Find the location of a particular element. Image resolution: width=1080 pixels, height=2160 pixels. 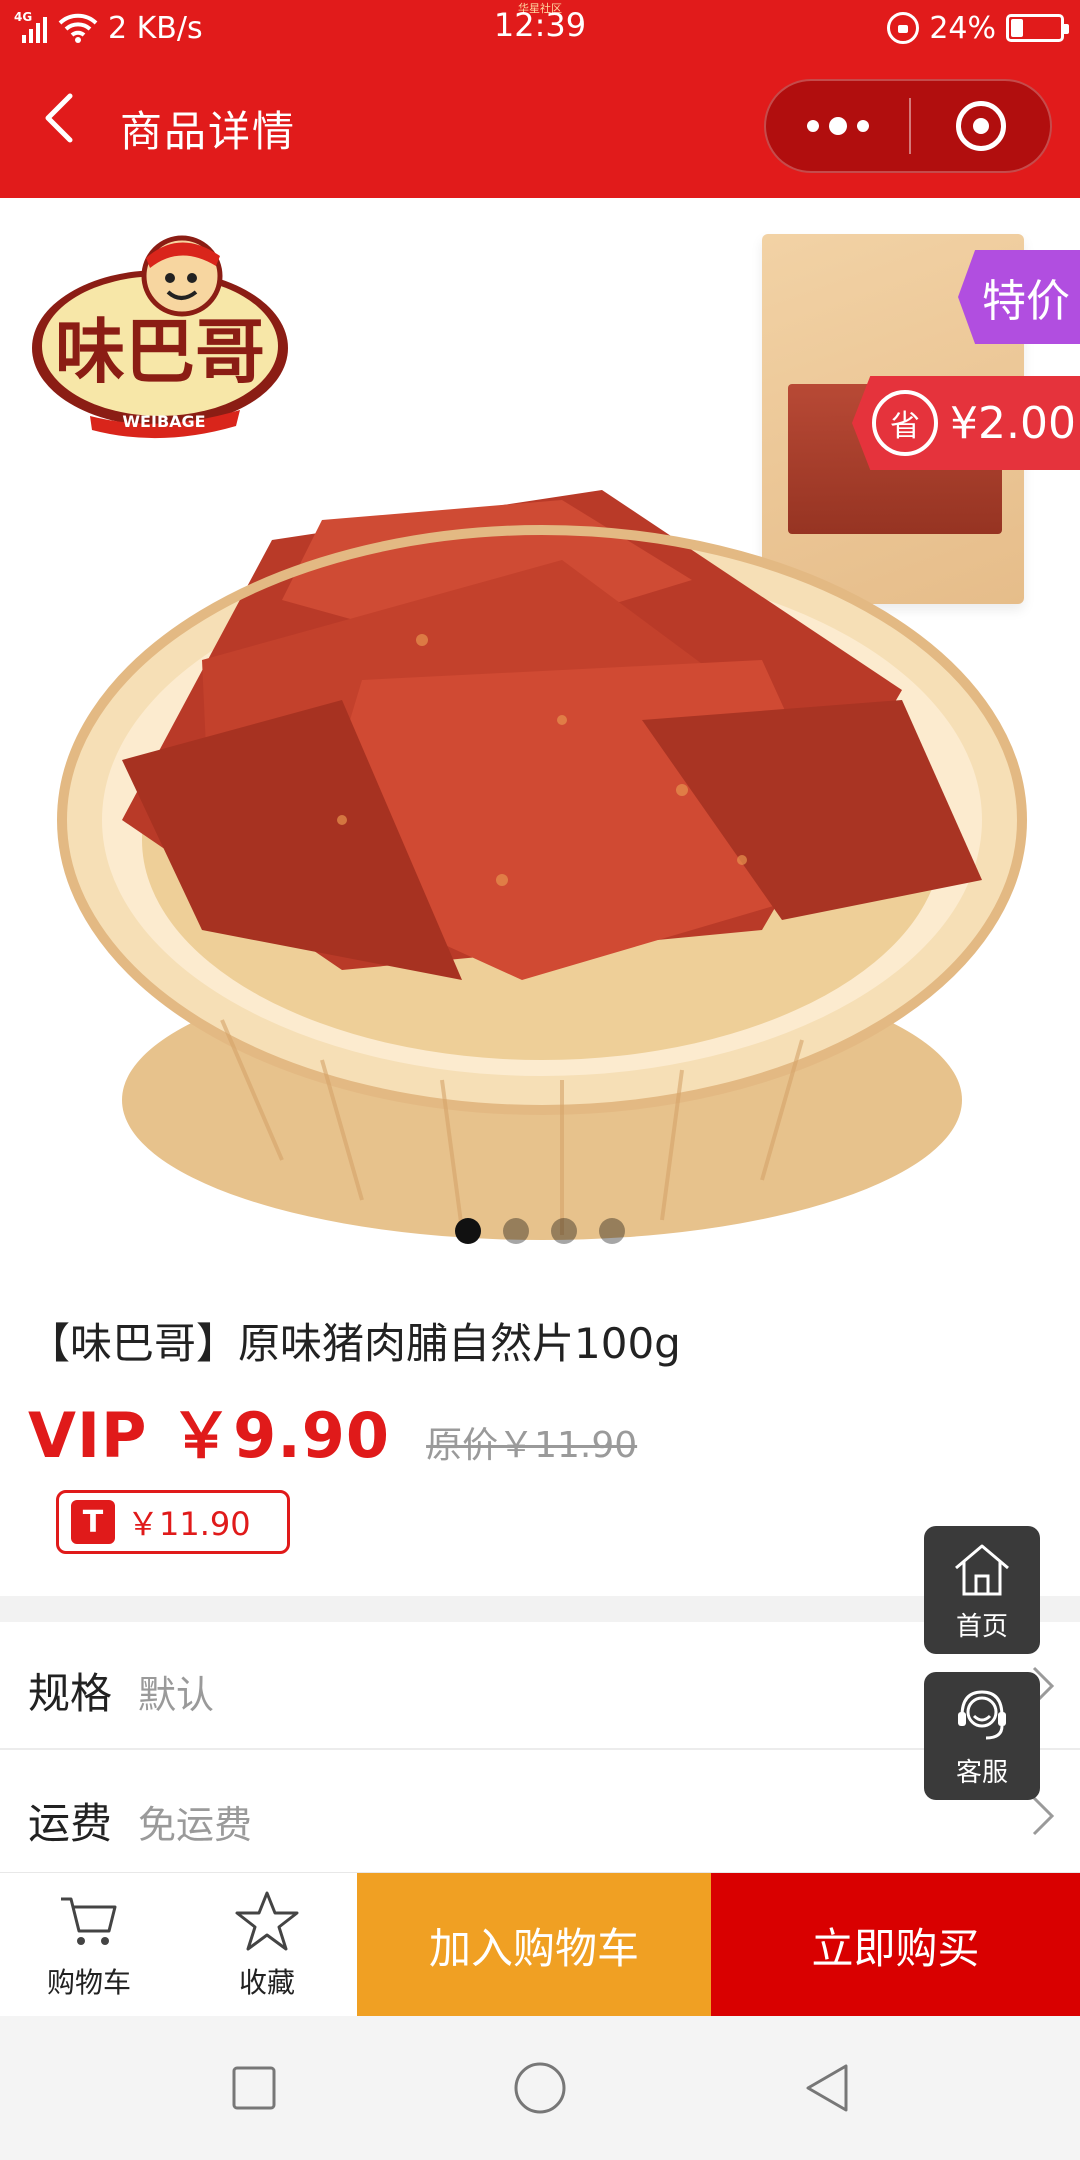

battery-icon is located at coordinates (1037, 28).